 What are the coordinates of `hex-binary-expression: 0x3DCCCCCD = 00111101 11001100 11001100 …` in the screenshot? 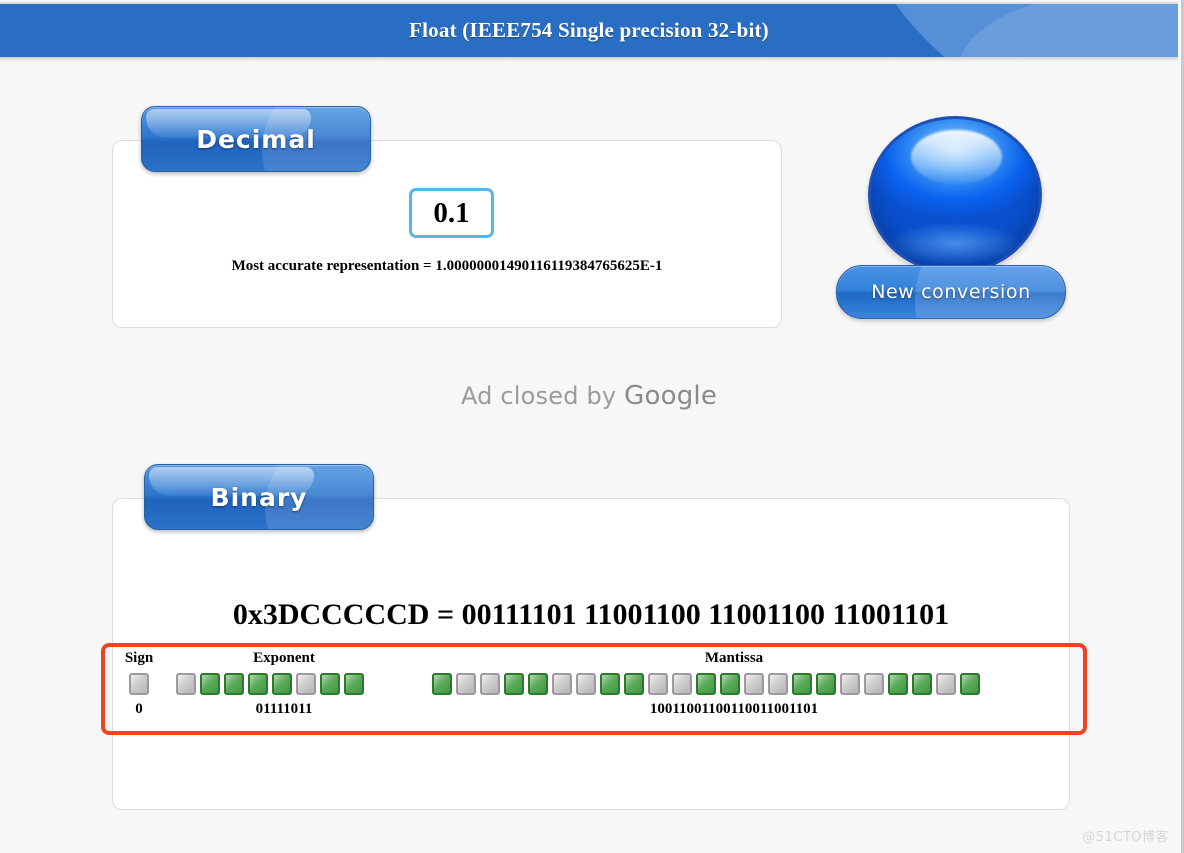 It's located at (591, 614).